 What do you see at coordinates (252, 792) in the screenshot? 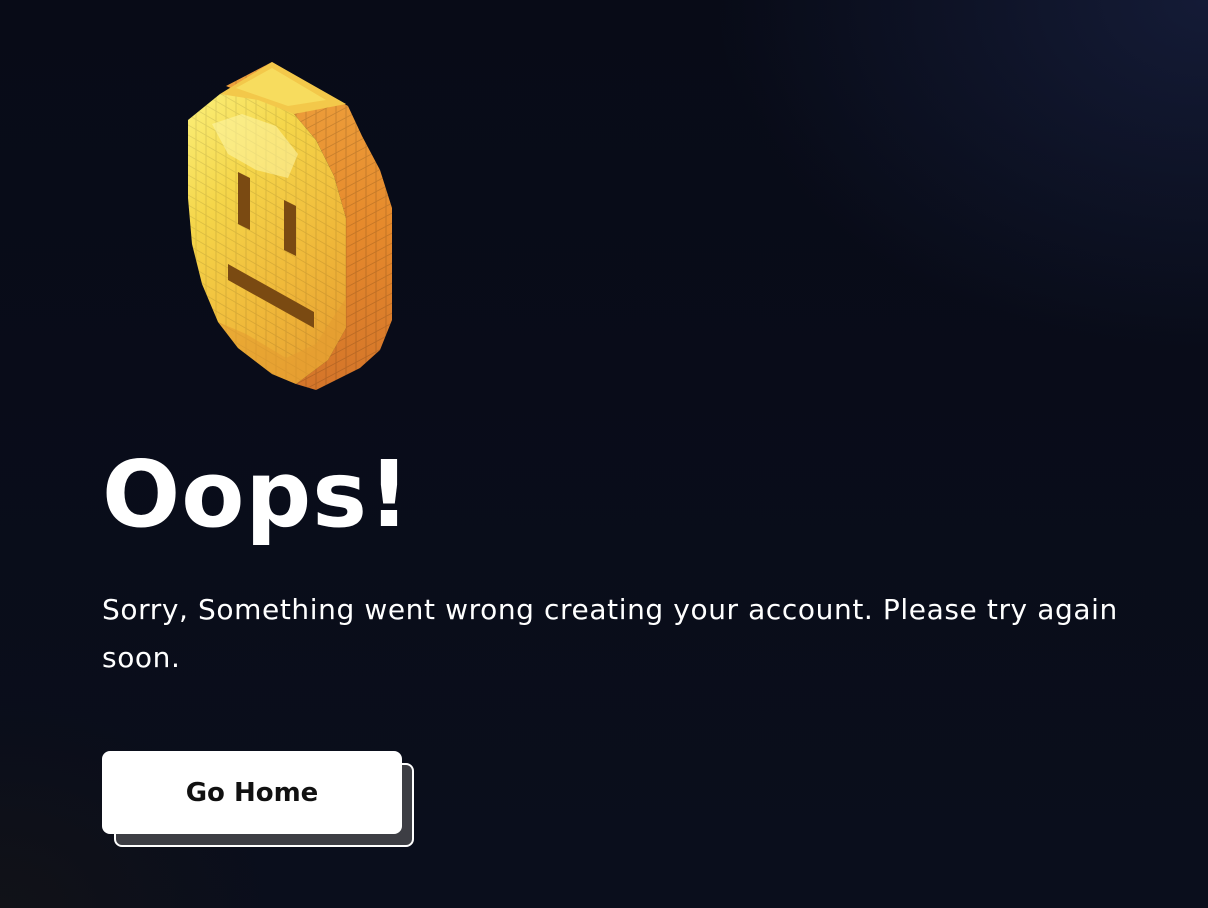
I see `go-home-button: Go Home` at bounding box center [252, 792].